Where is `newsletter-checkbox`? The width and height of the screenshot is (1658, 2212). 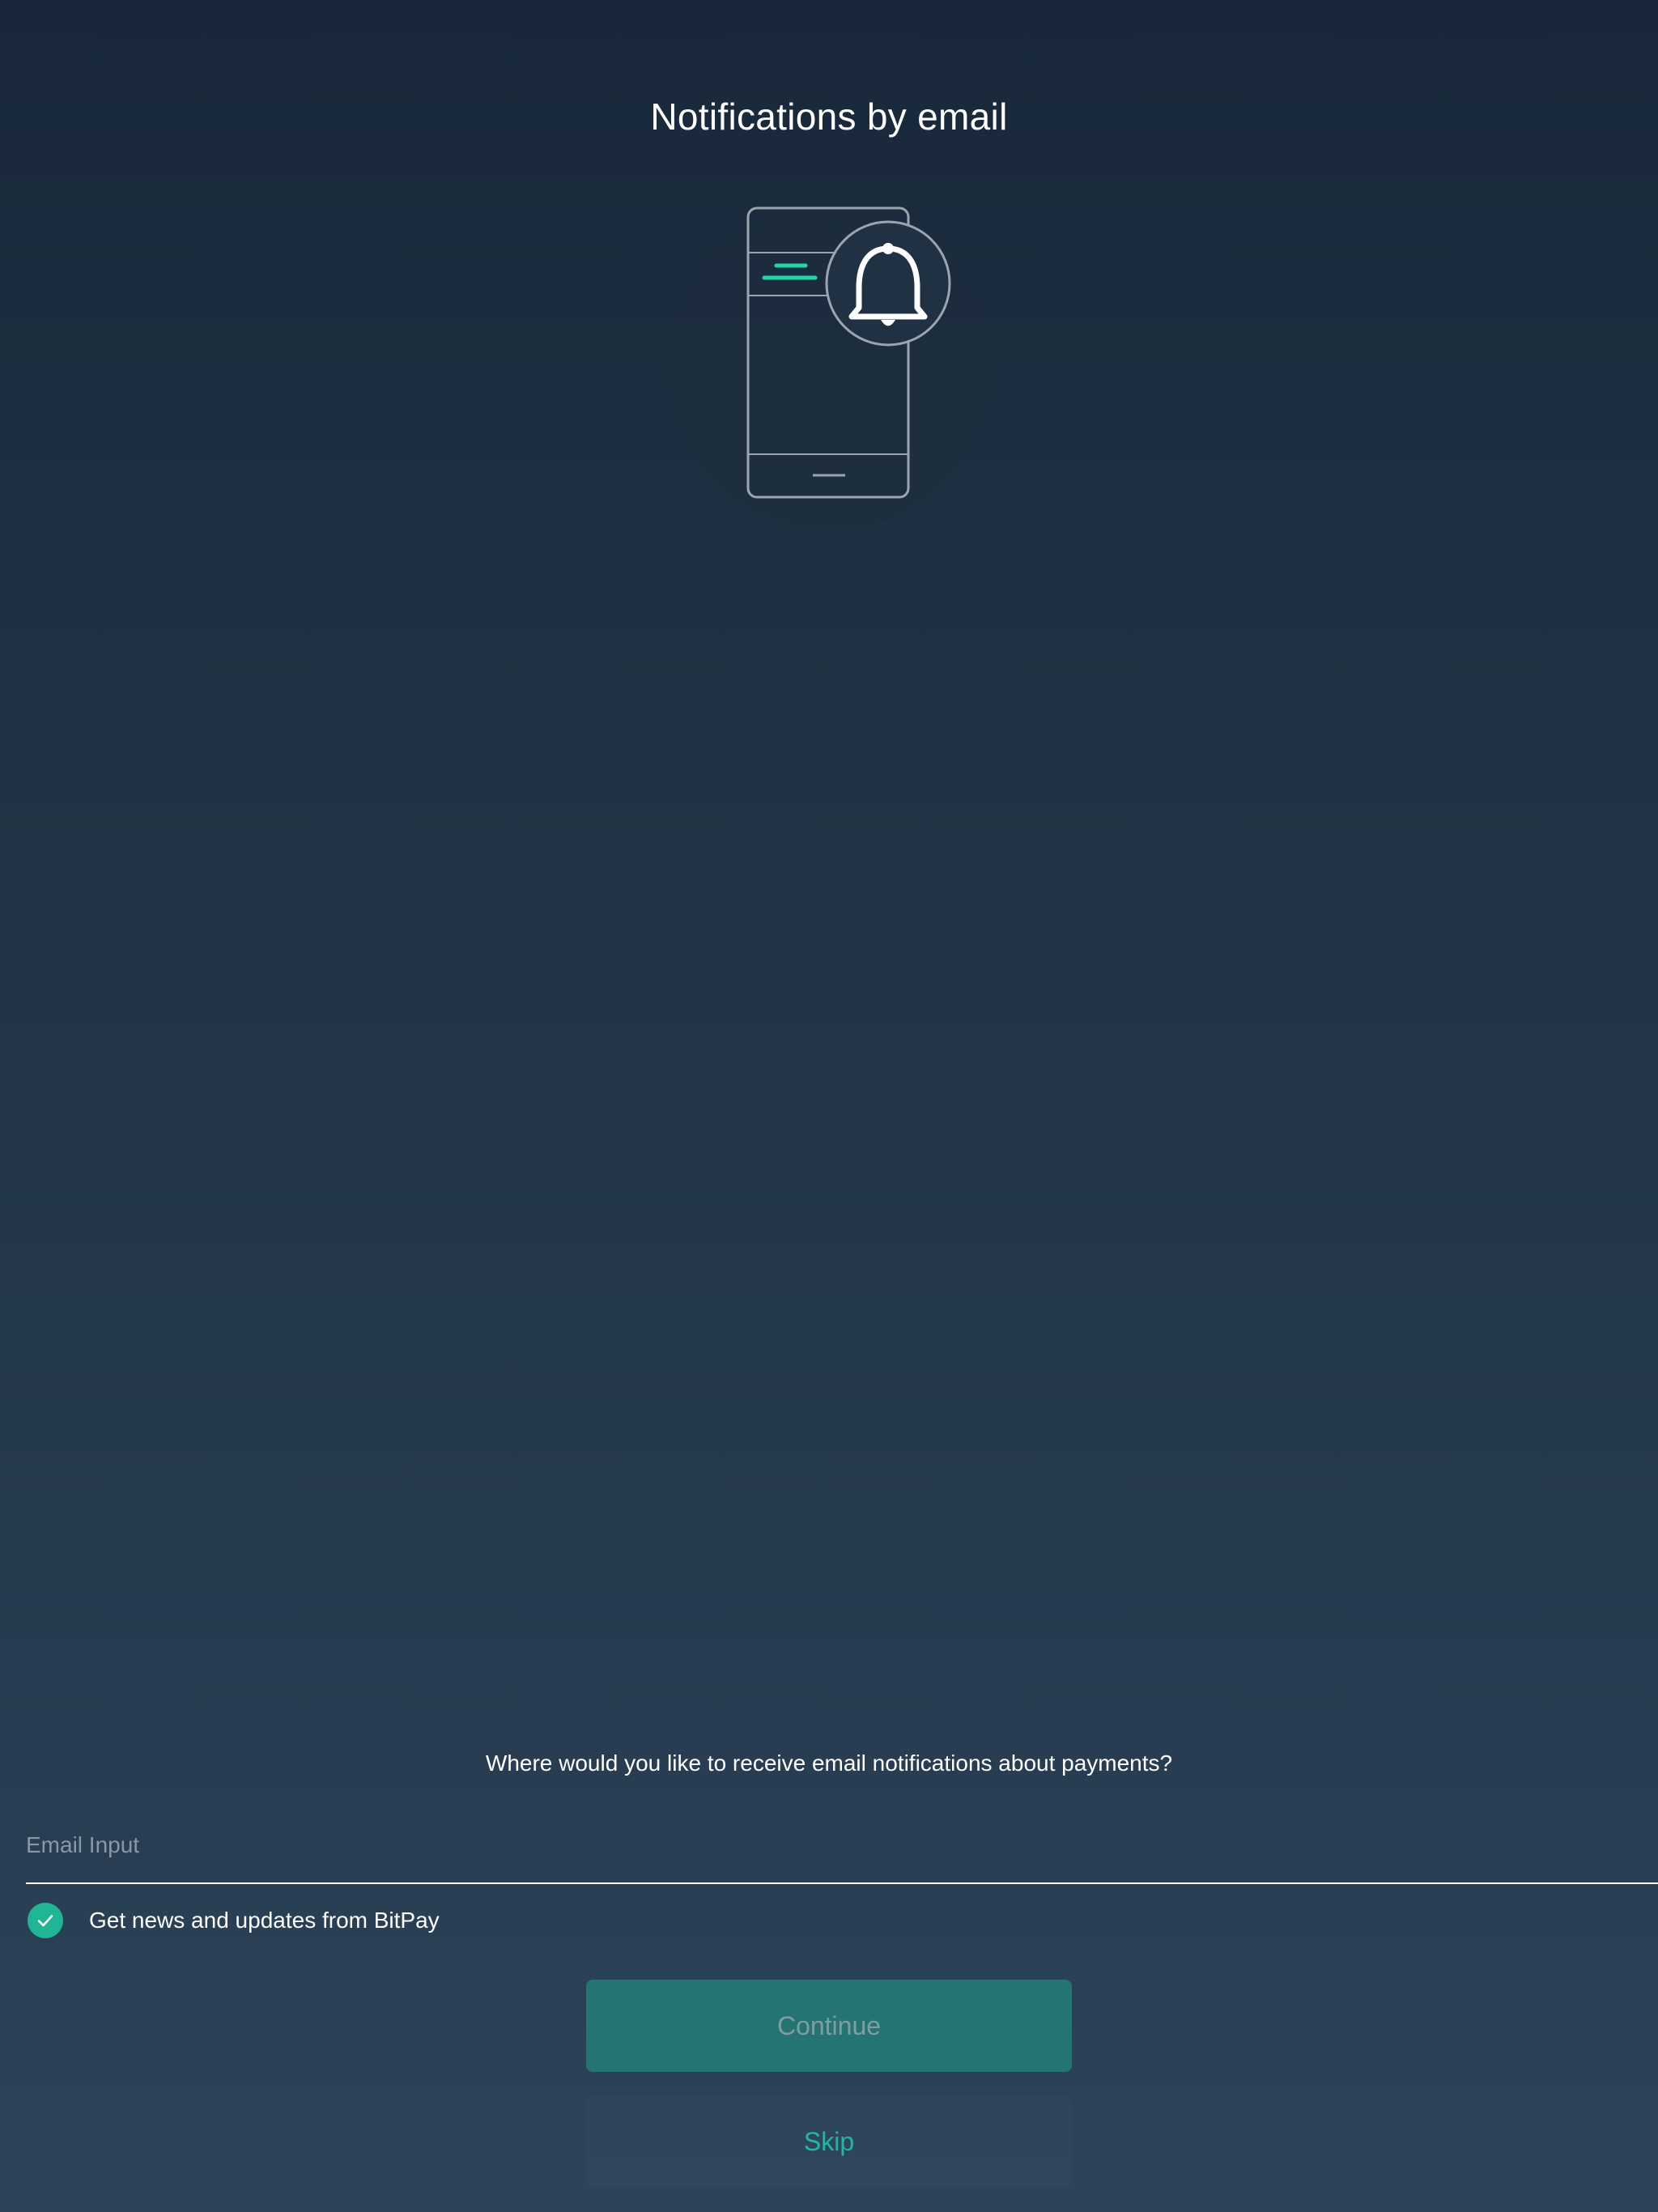 newsletter-checkbox is located at coordinates (45, 1921).